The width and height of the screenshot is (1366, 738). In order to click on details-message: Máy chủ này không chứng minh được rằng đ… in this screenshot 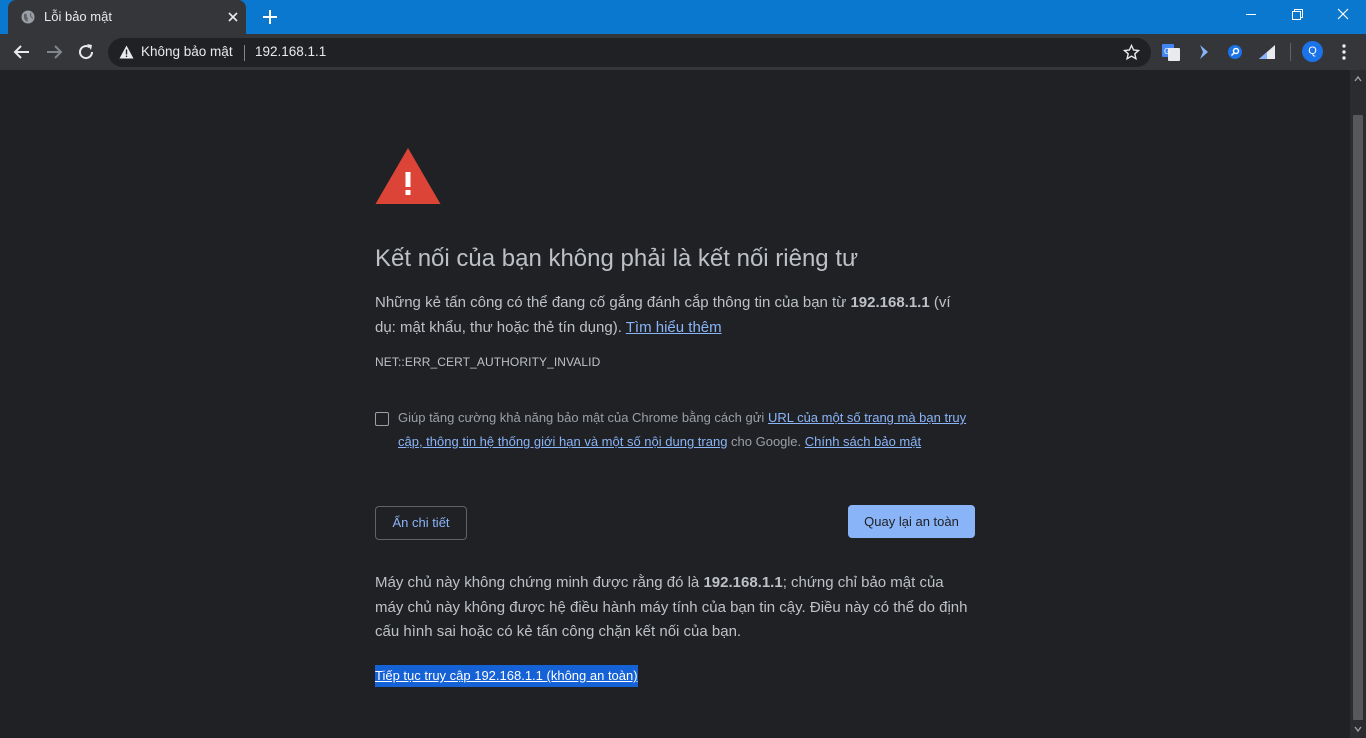, I will do `click(675, 608)`.